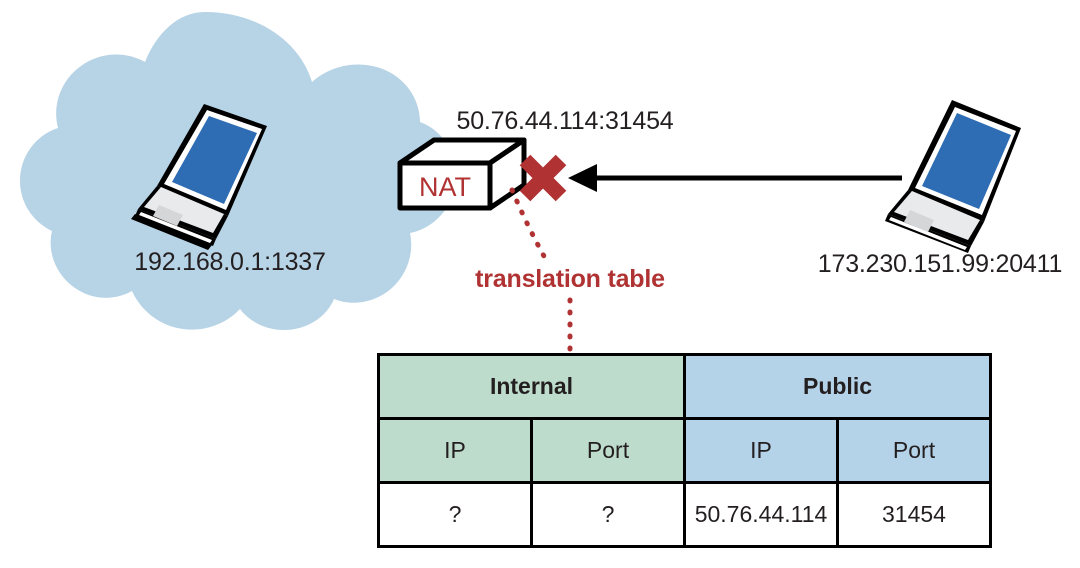 The height and width of the screenshot is (568, 1080). Describe the element at coordinates (445, 187) in the screenshot. I see `nat-box-label: NAT` at that location.